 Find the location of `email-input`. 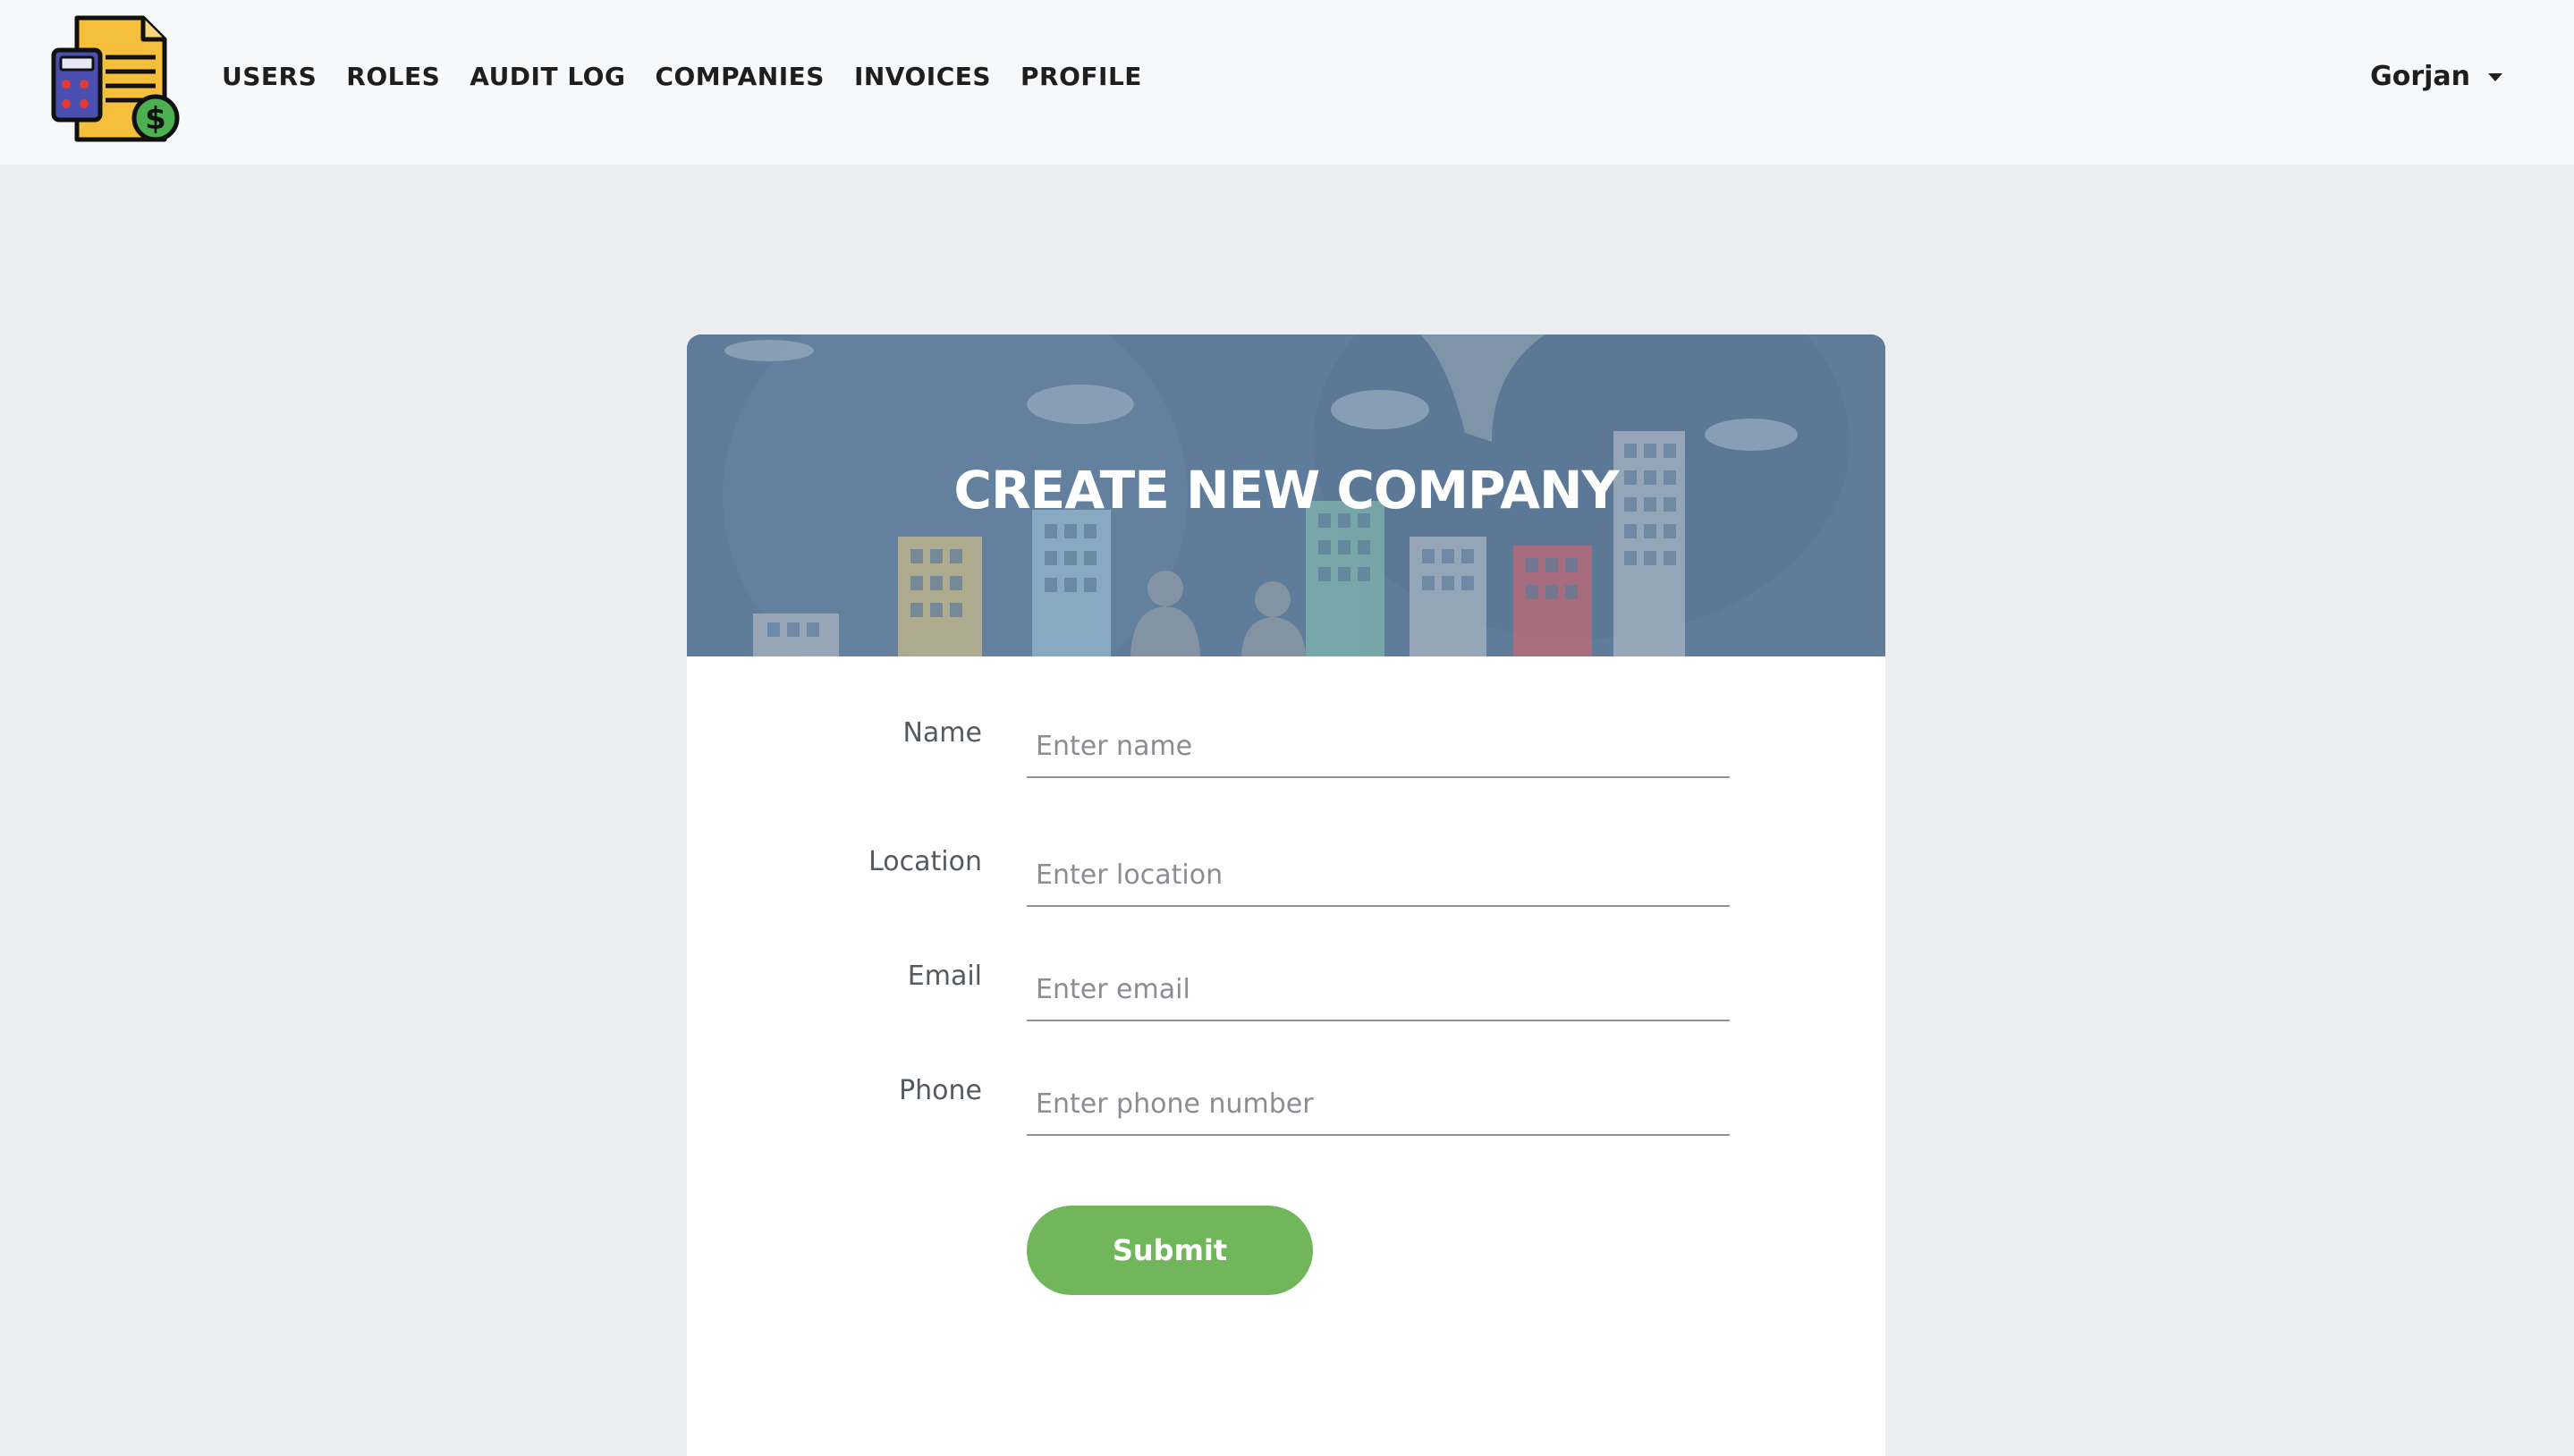

email-input is located at coordinates (1378, 976).